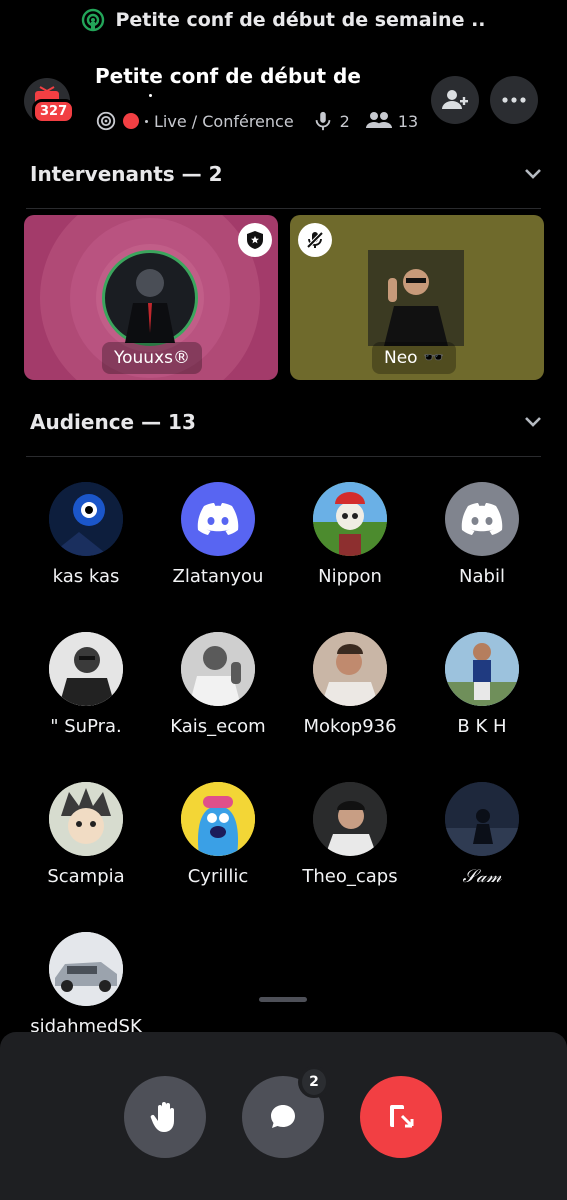 This screenshot has width=567, height=1200. Describe the element at coordinates (482, 576) in the screenshot. I see `member-name: Nabil` at that location.